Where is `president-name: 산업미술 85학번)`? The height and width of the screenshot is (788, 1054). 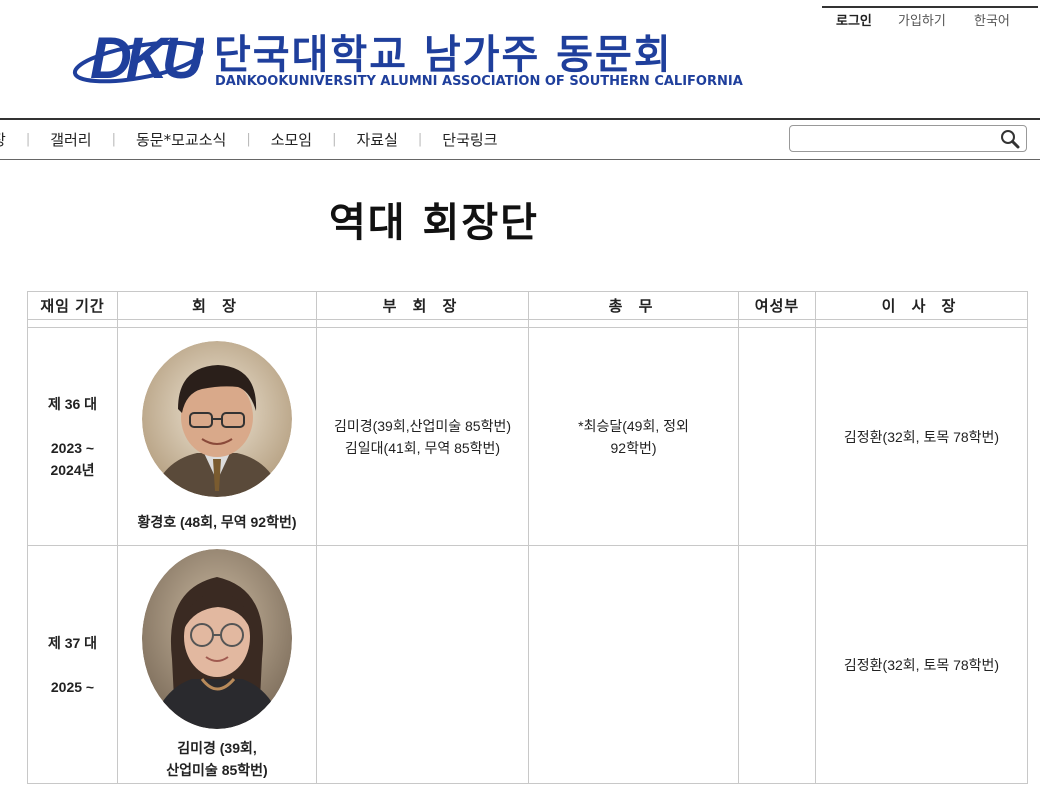
president-name: 산업미술 85학번) is located at coordinates (217, 769).